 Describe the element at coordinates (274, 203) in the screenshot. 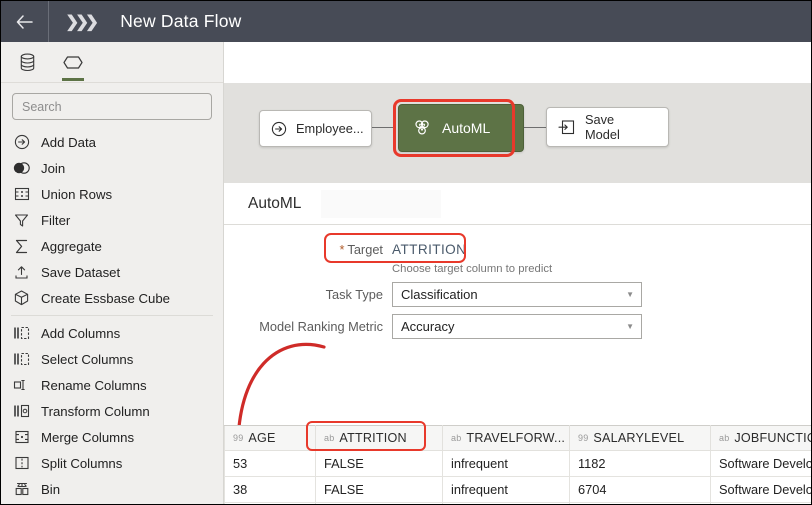

I see `tab-automl: AutoML` at that location.